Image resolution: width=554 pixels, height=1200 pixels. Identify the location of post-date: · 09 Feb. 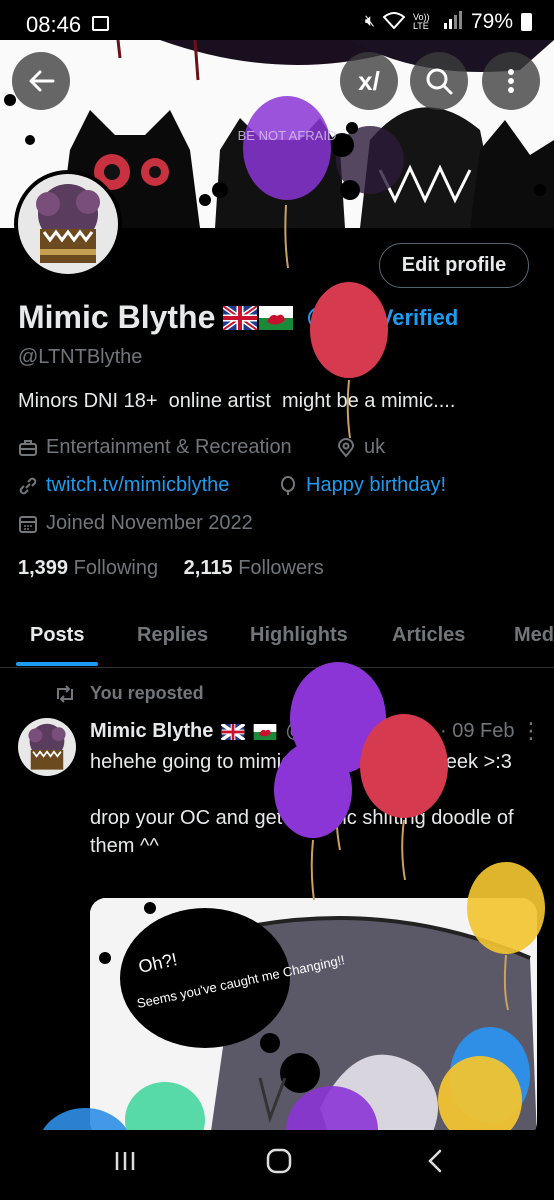
(477, 731).